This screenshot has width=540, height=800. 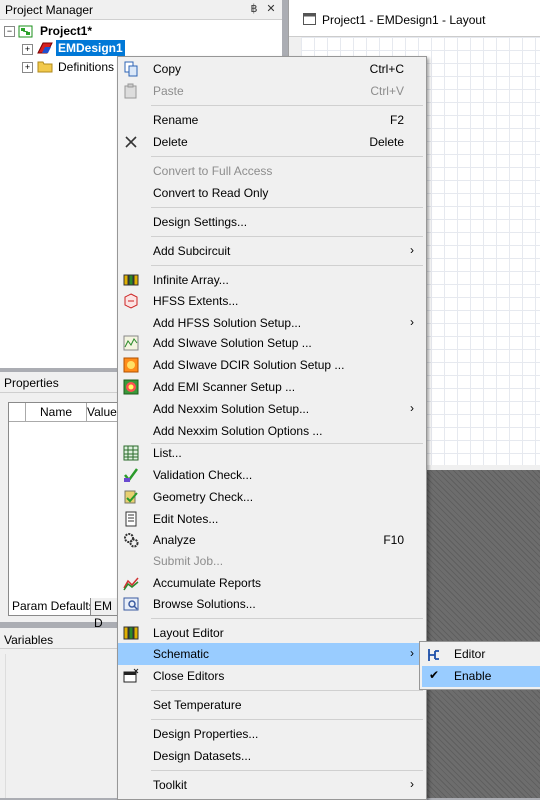 What do you see at coordinates (130, 91) in the screenshot?
I see `paste-icon` at bounding box center [130, 91].